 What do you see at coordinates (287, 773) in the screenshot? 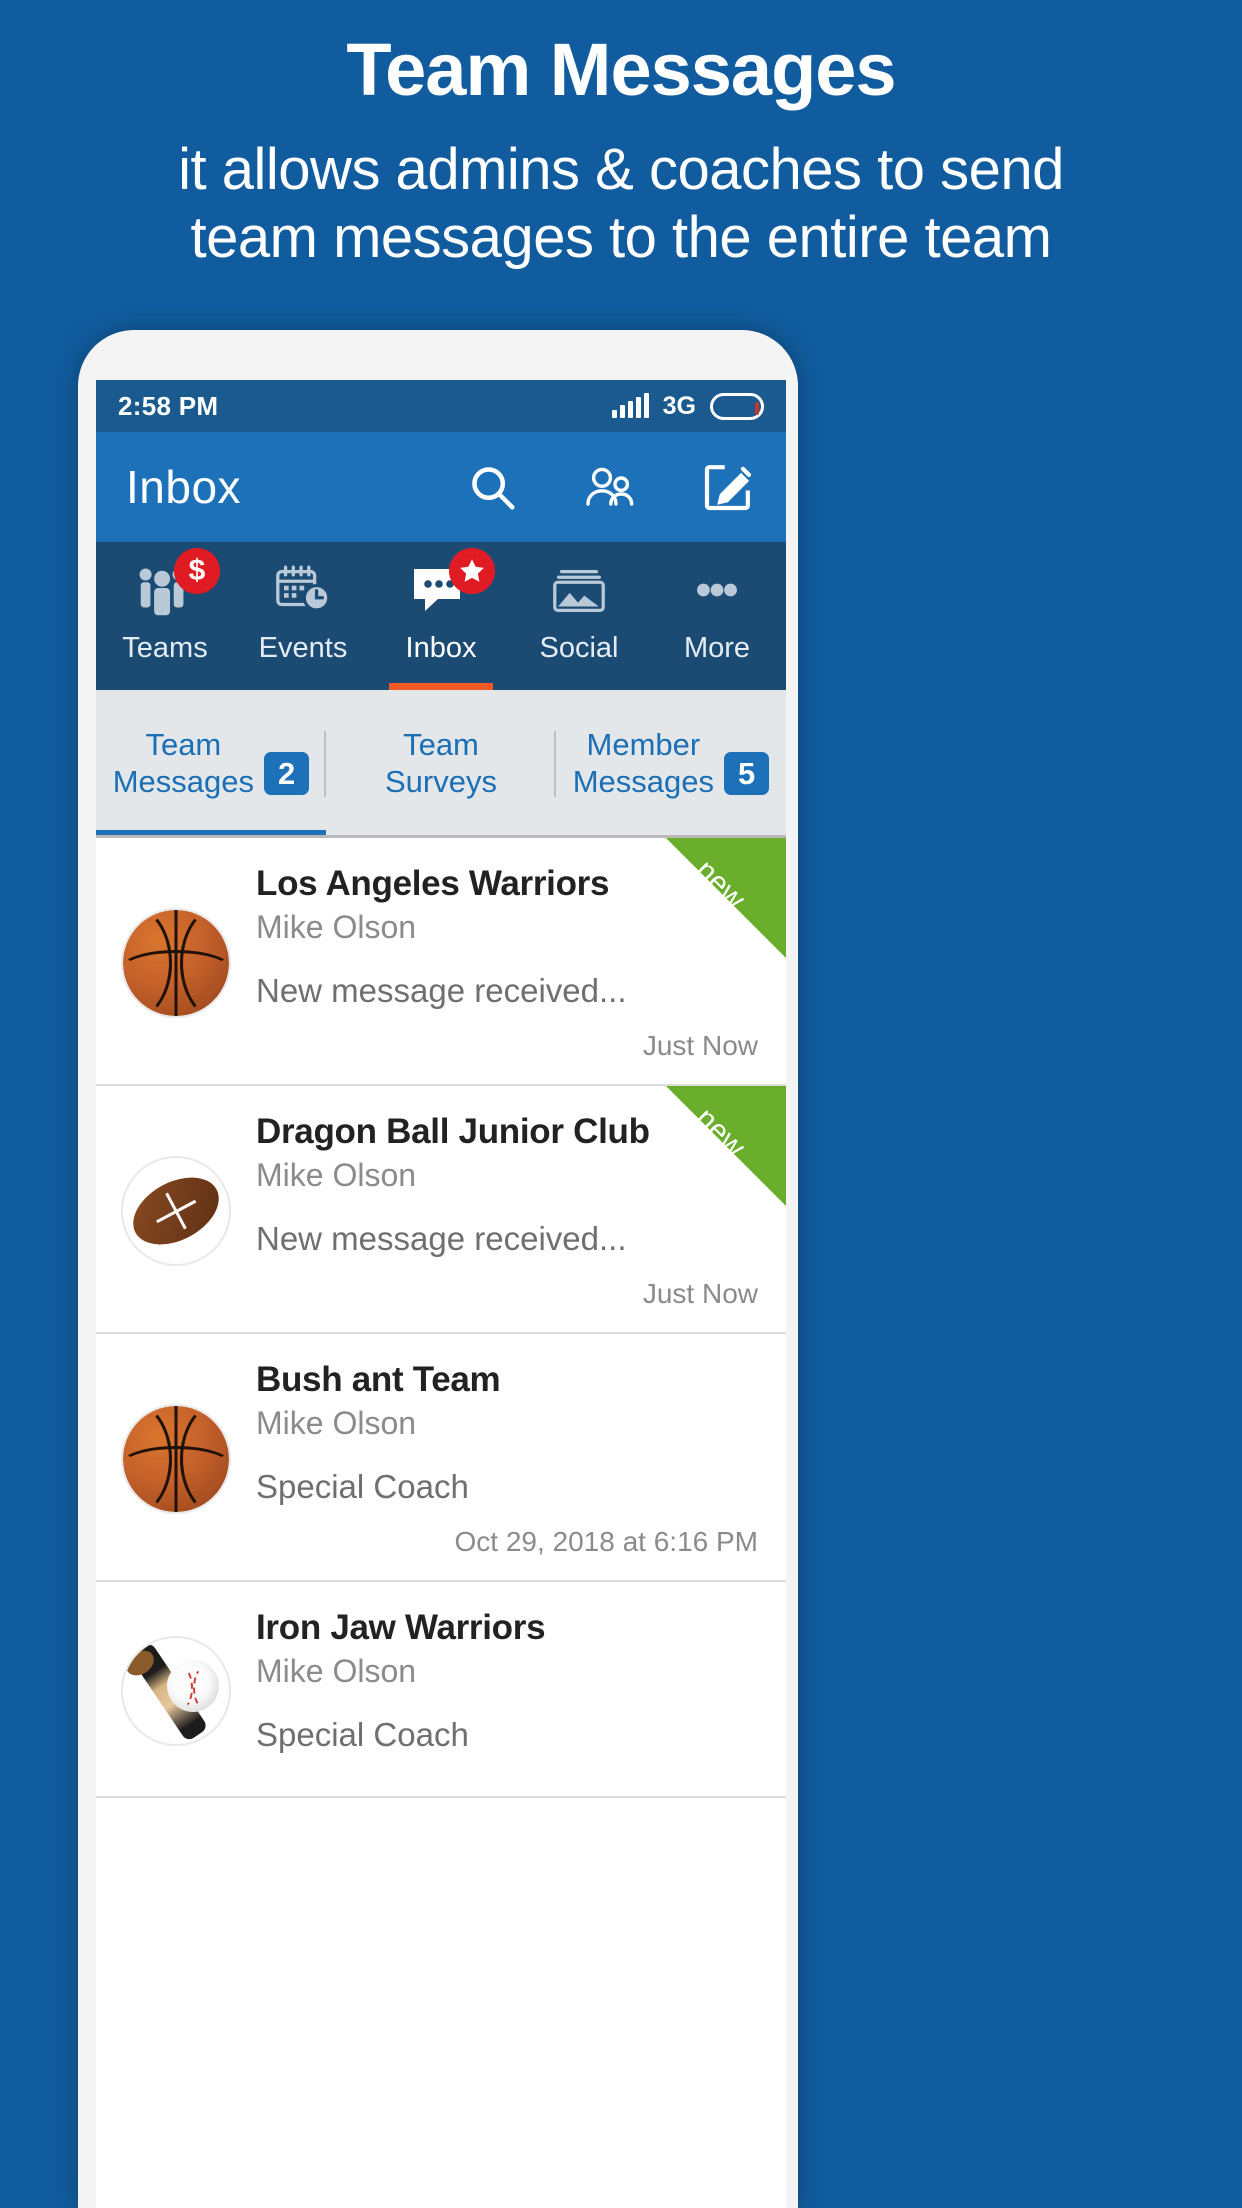
I see `tab-team-messages-badge: 2` at bounding box center [287, 773].